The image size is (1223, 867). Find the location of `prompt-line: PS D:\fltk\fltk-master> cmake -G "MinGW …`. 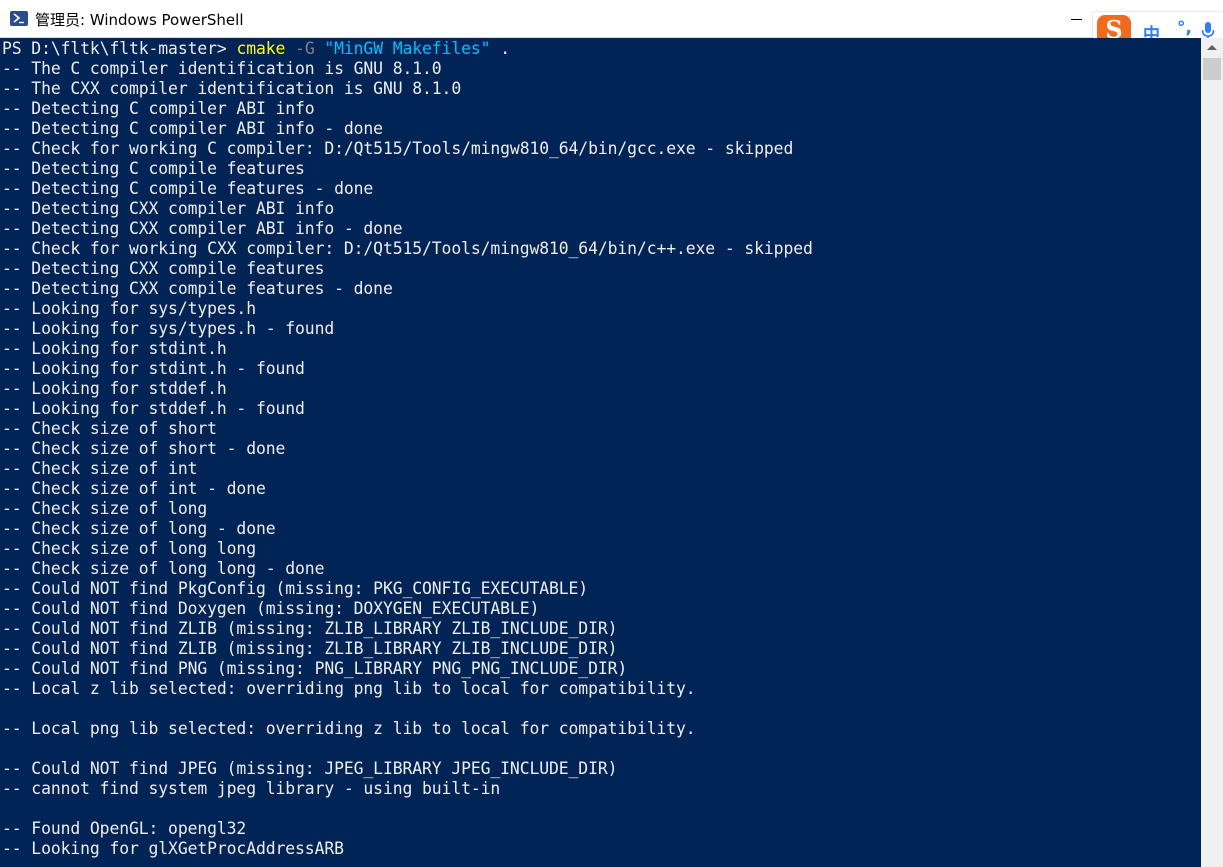

prompt-line: PS D:\fltk\fltk-master> cmake -G "MinGW … is located at coordinates (407, 49).